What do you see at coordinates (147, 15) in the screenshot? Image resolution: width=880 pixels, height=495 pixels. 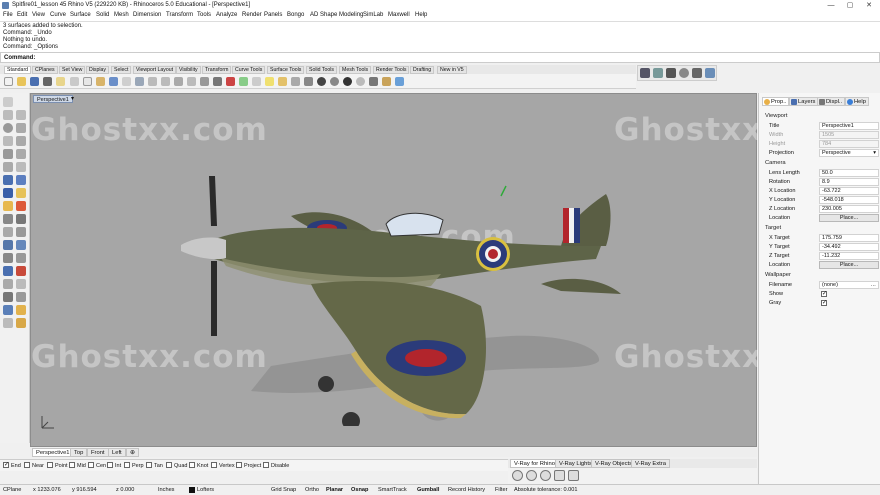 I see `menu-dimension: Dimension` at bounding box center [147, 15].